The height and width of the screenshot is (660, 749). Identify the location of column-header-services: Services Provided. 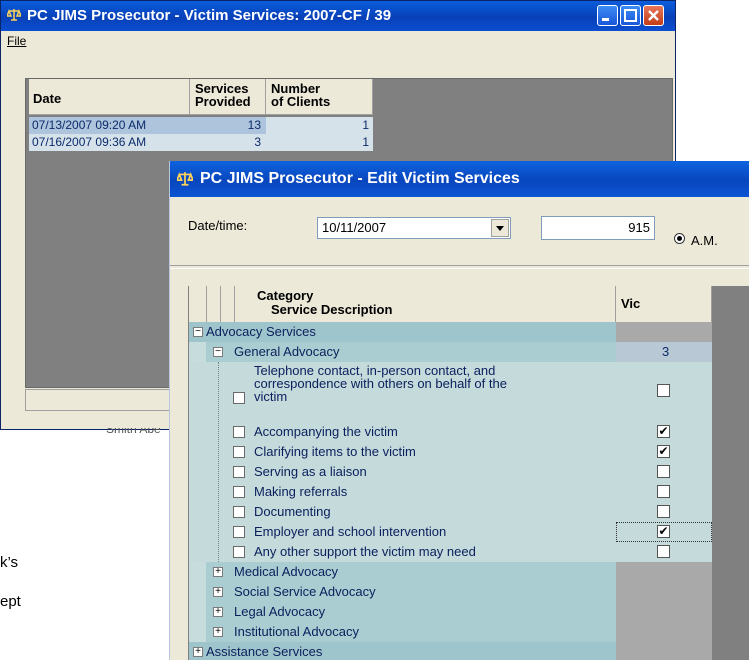
(228, 97).